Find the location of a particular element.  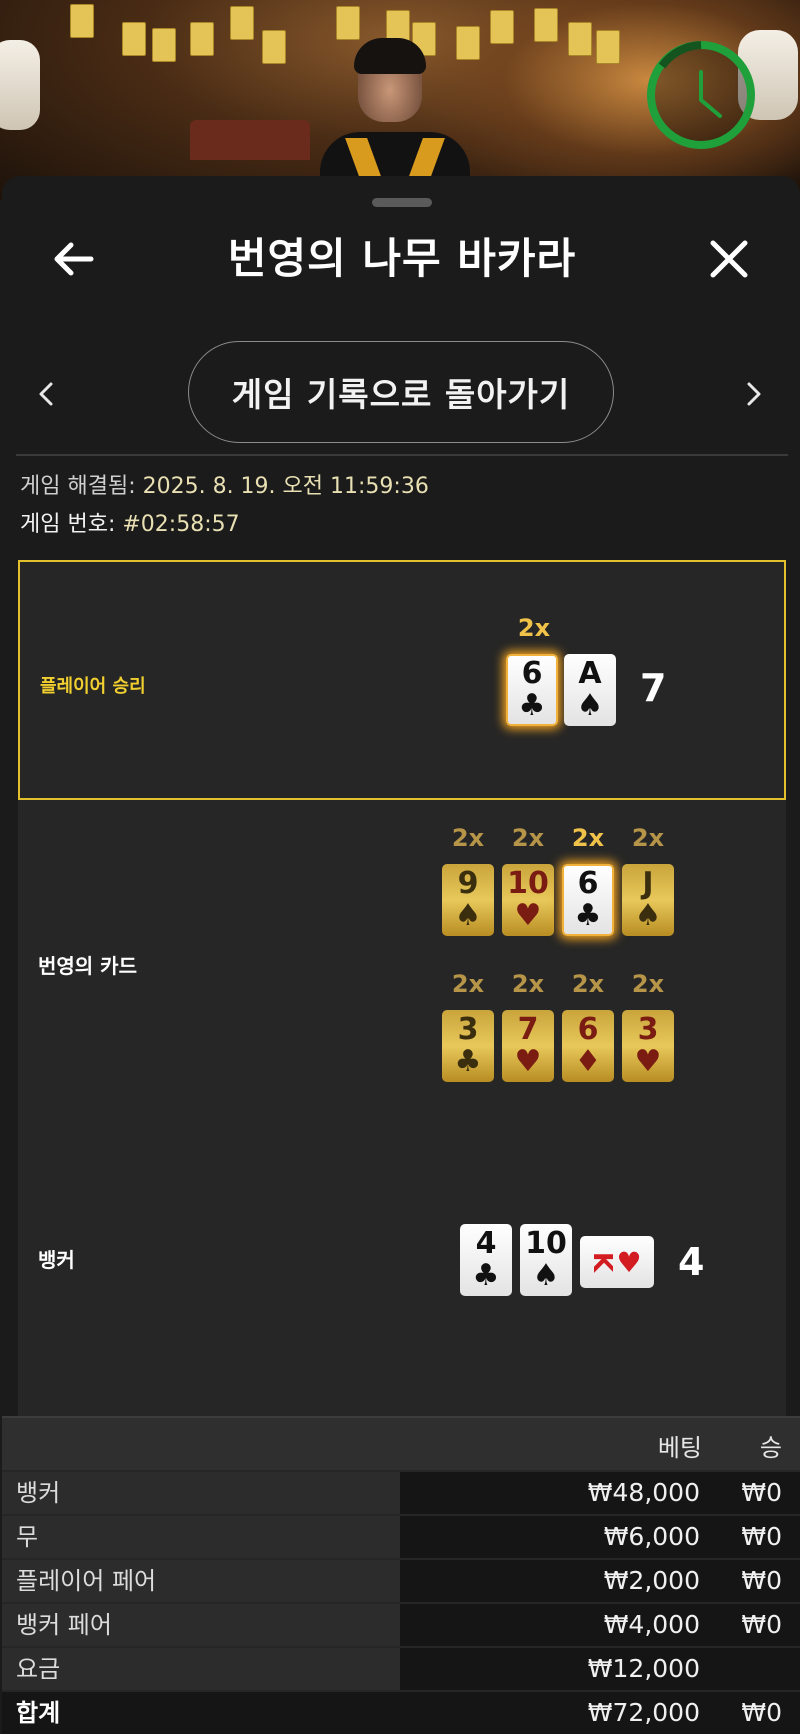

page-title: 번영의 나무 바카라 is located at coordinates (402, 258).